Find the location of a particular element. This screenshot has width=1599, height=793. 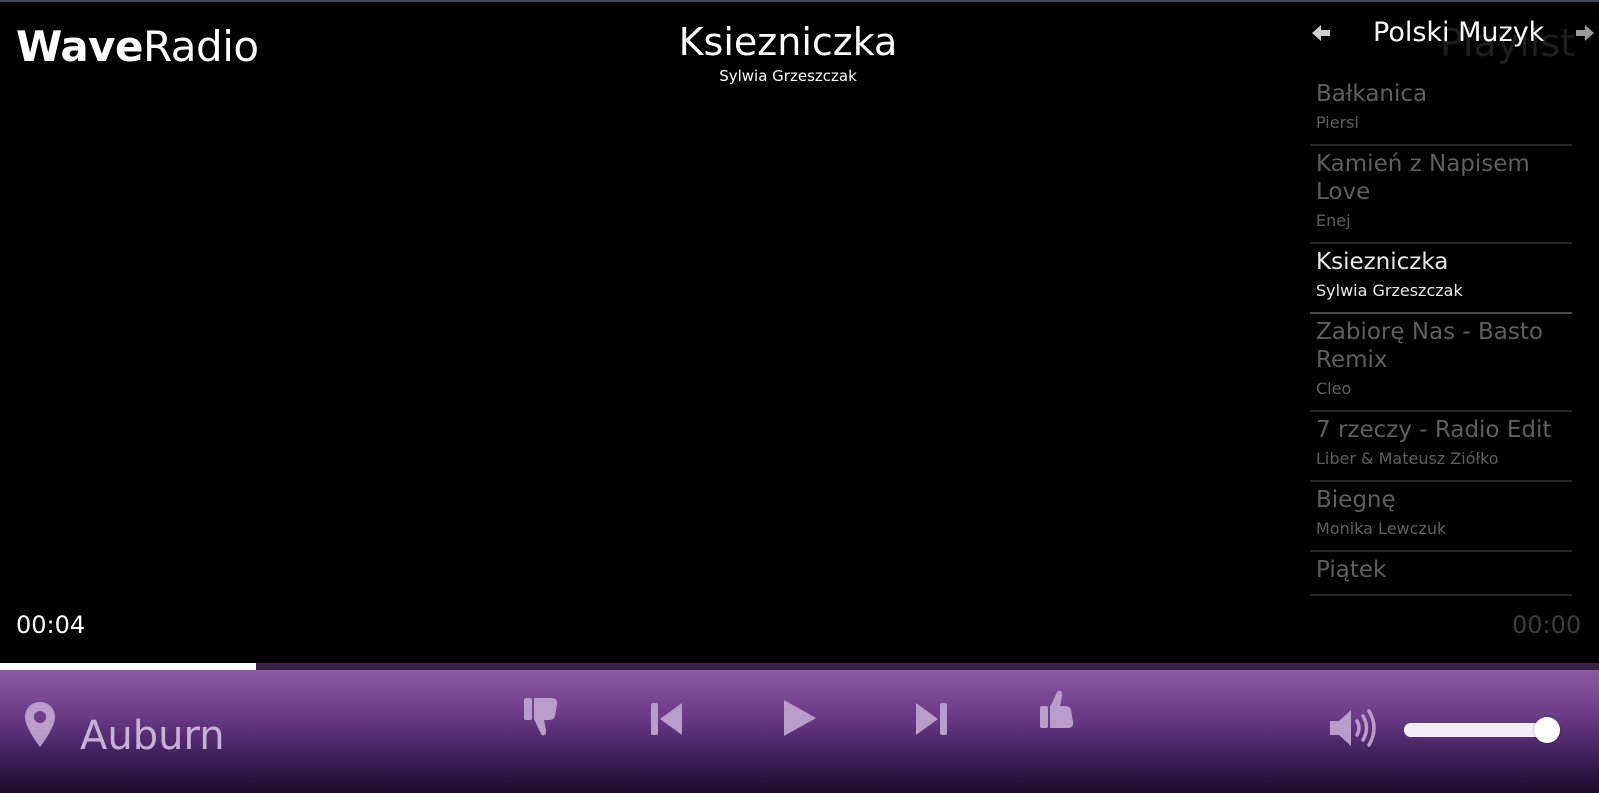

app-logo: WaveRadio is located at coordinates (137, 47).